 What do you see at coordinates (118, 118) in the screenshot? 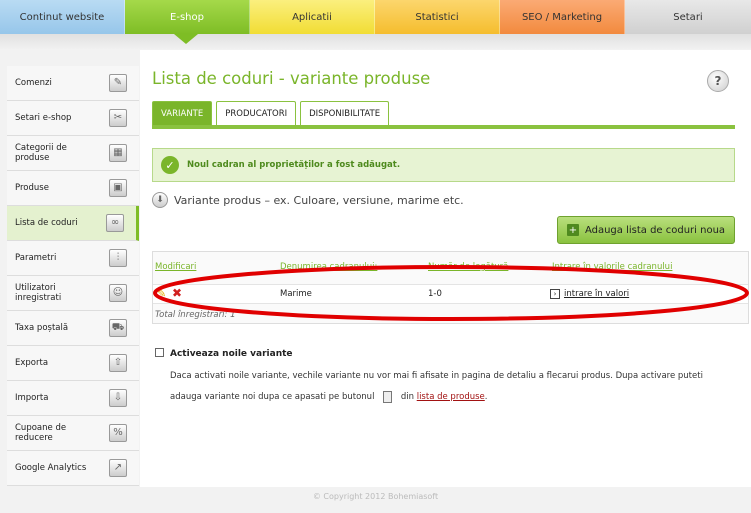
I see `tools-icon: ✂` at bounding box center [118, 118].